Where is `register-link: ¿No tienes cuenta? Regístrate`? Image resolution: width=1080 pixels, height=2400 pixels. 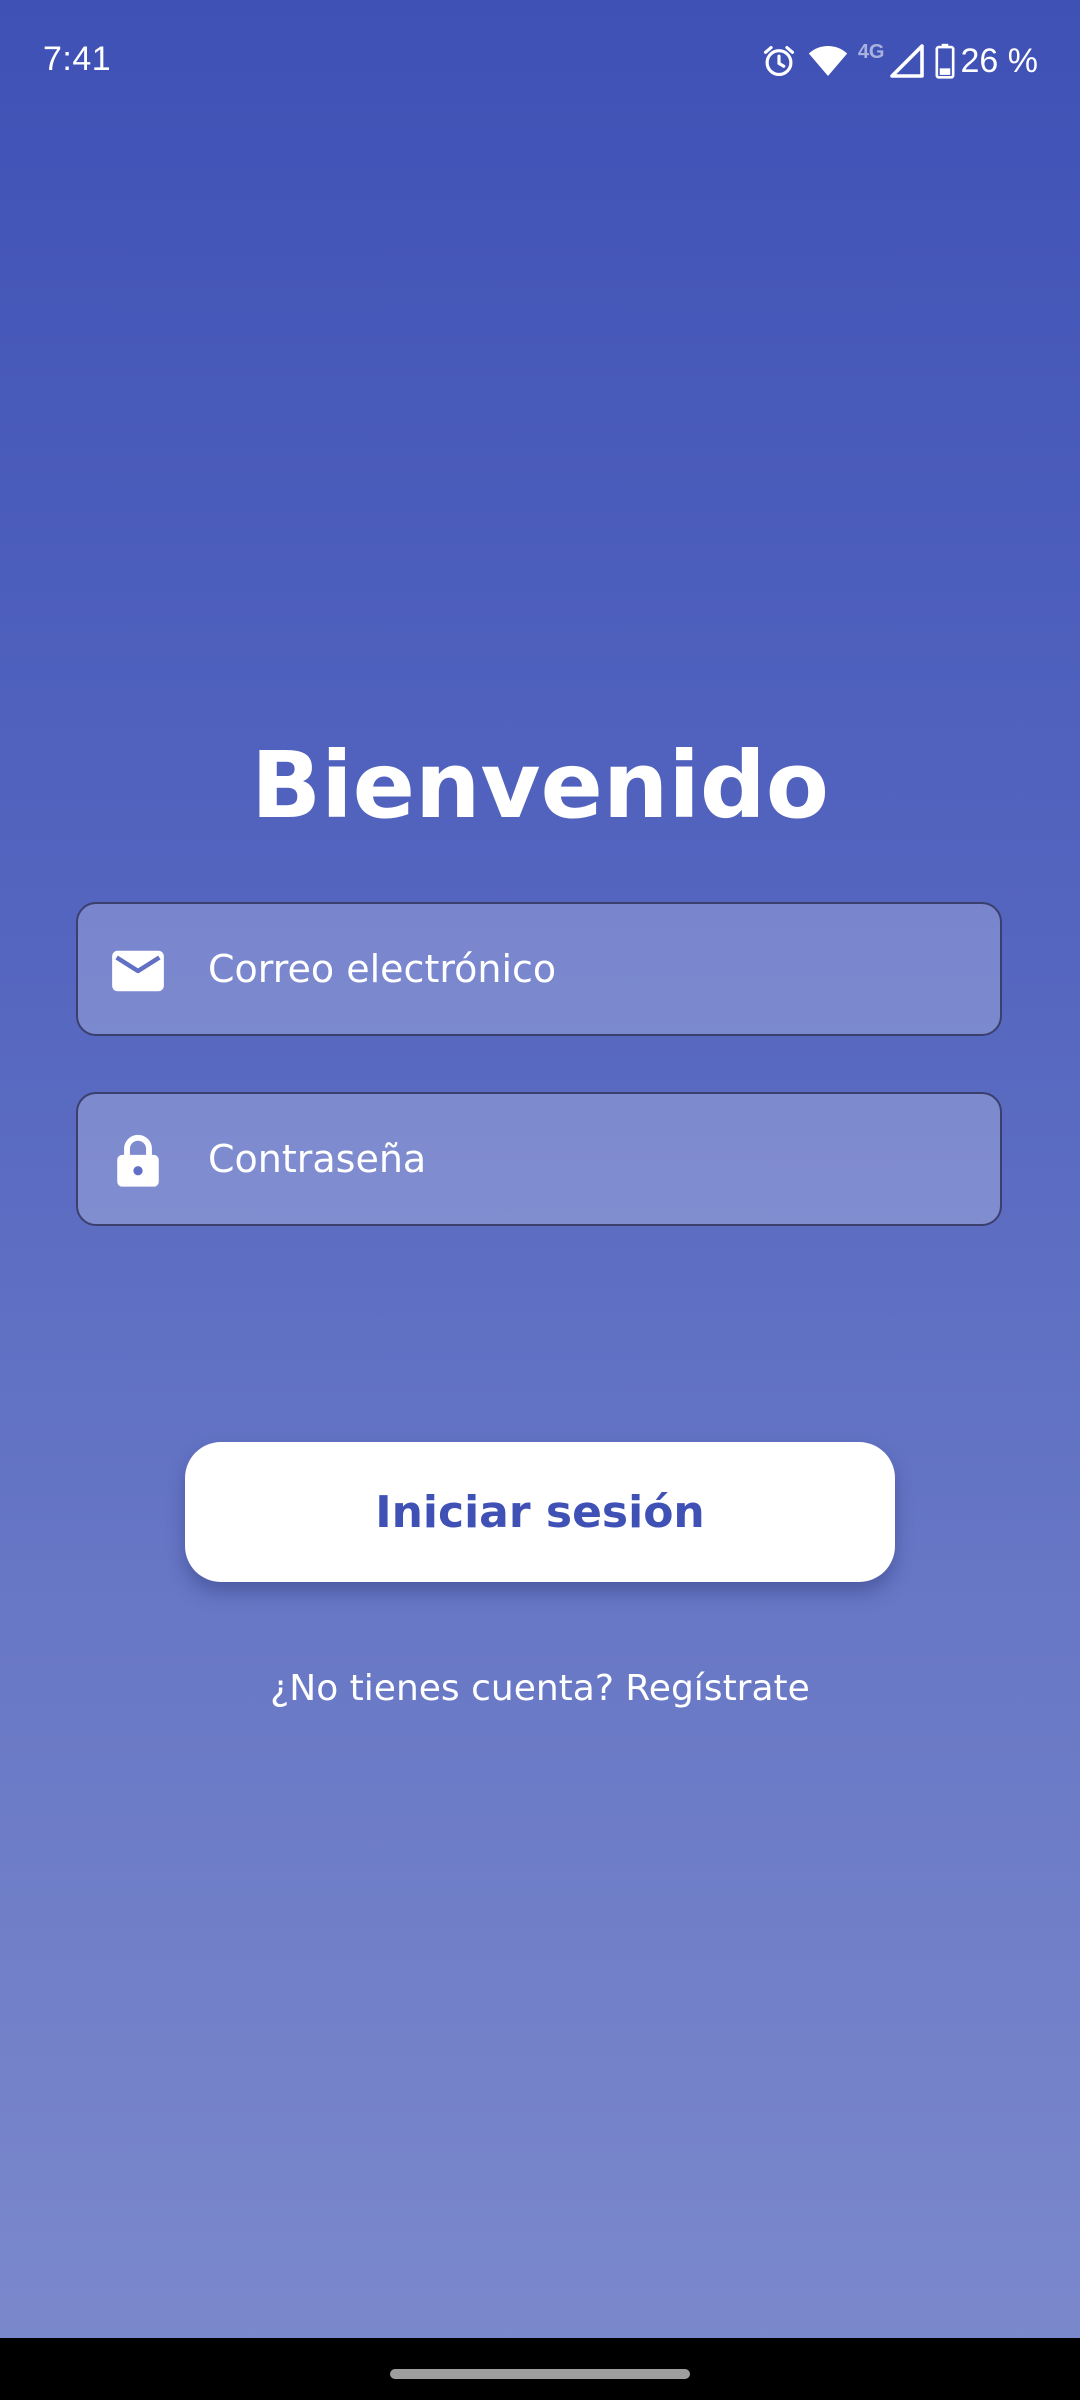
register-link: ¿No tienes cuenta? Regístrate is located at coordinates (540, 1688).